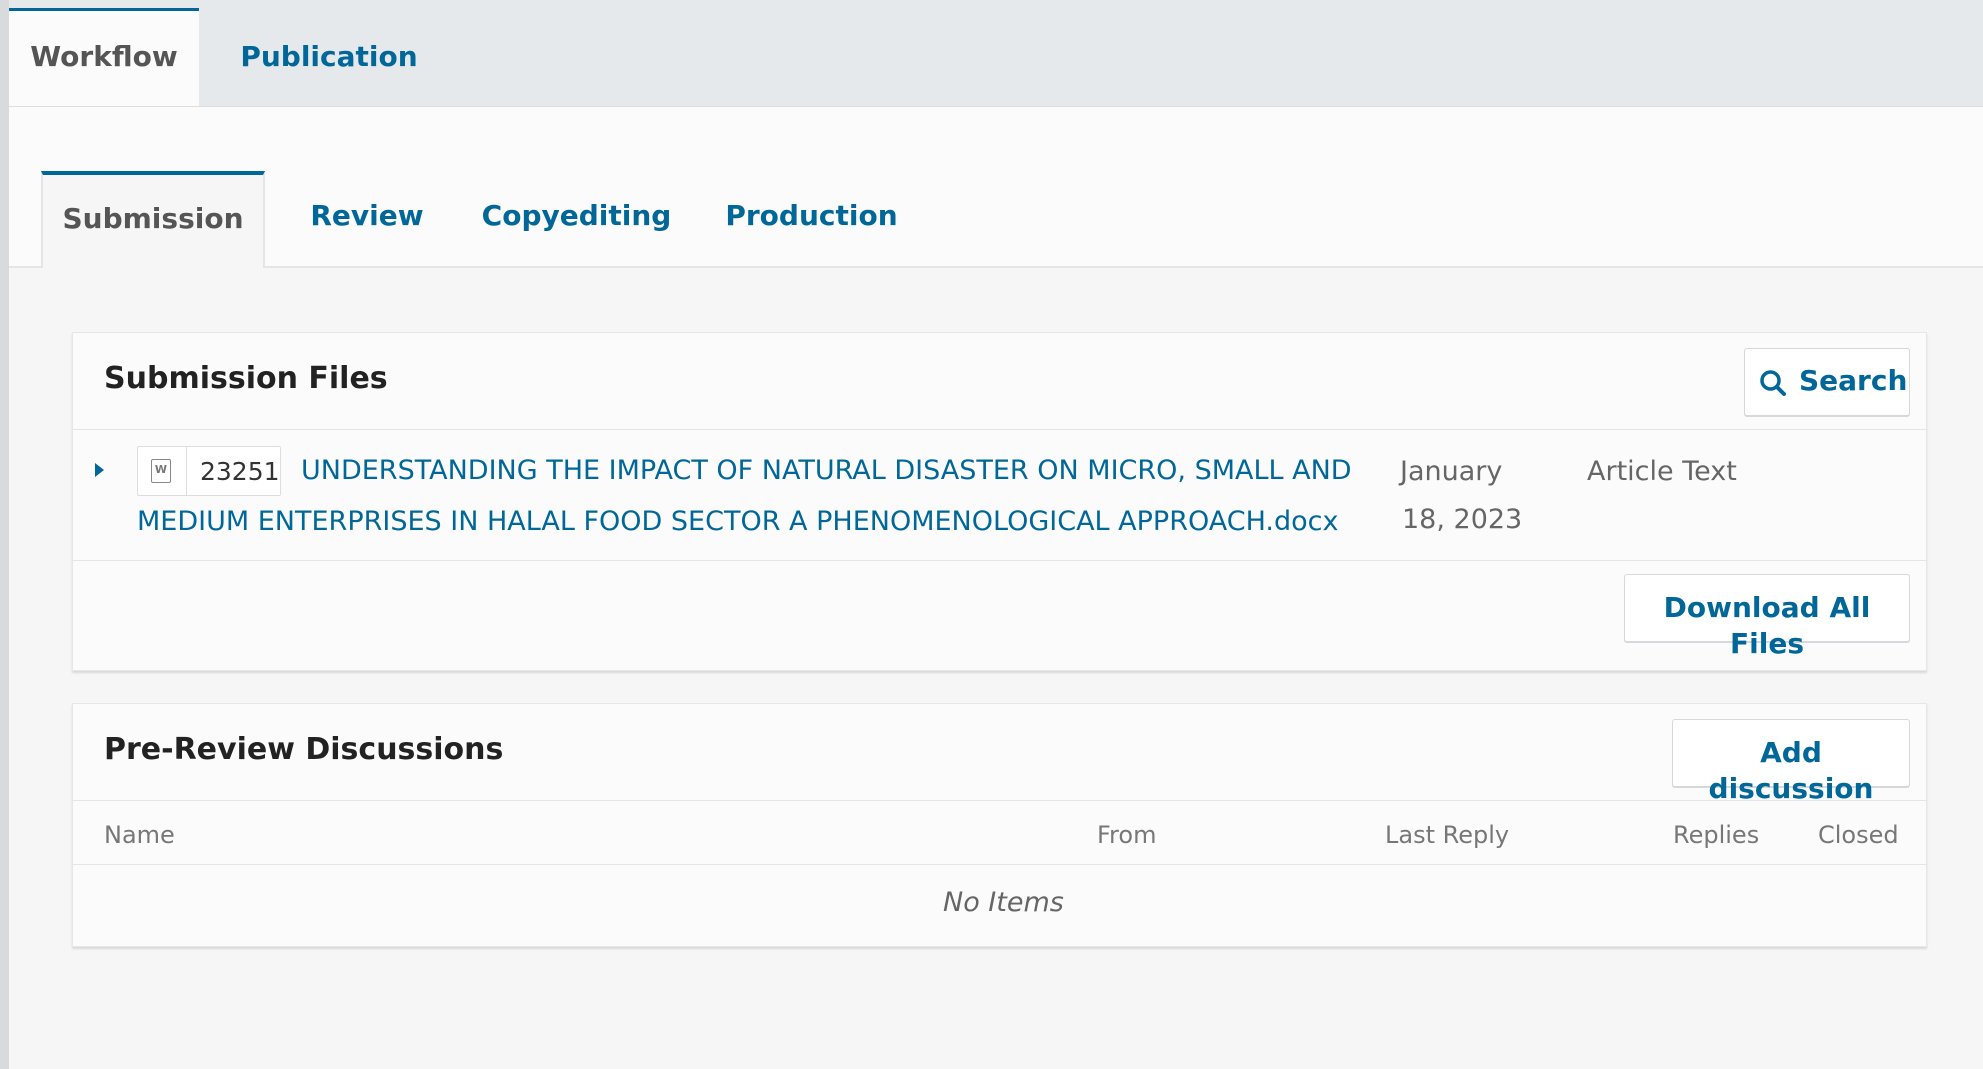  Describe the element at coordinates (304, 749) in the screenshot. I see `discussions-title: Pre-Review Discussions` at that location.